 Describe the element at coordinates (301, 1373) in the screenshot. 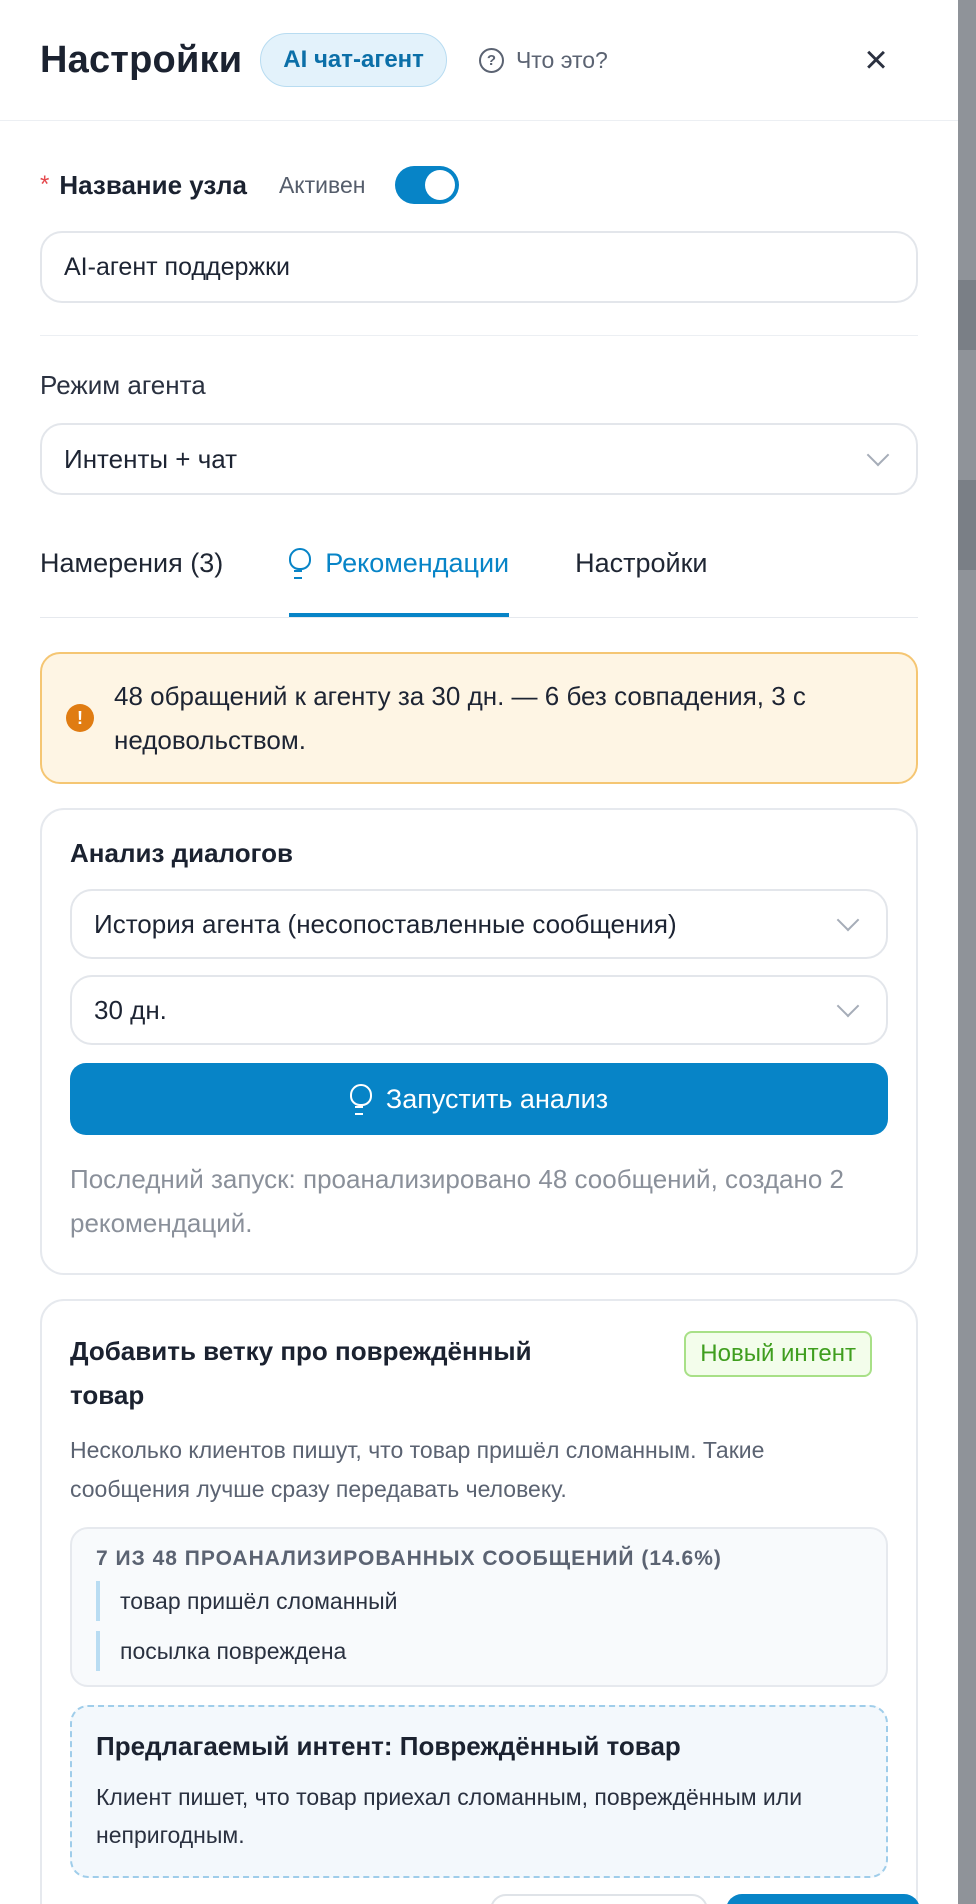

I see `recommendation-title: Добавить ветку про повреждённый товар` at that location.